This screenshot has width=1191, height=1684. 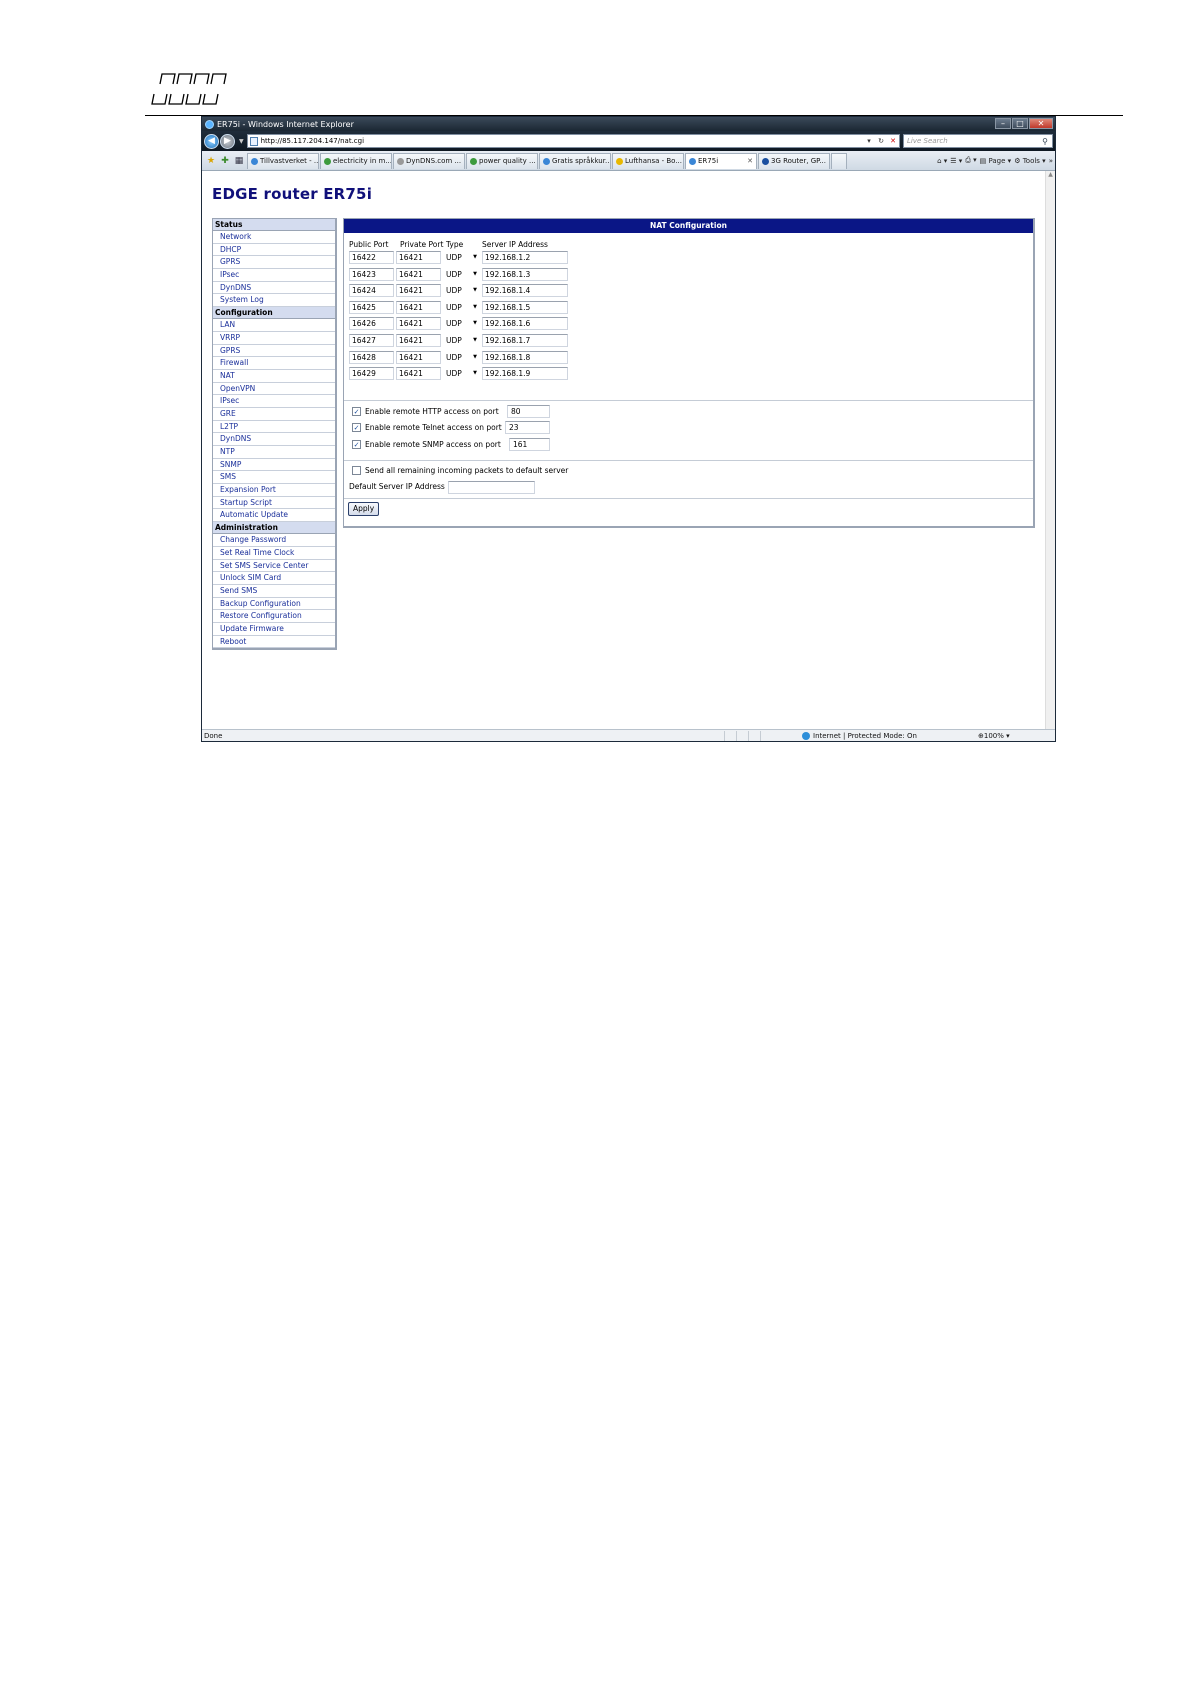 What do you see at coordinates (525, 324) in the screenshot?
I see `server-ip-field: 192.168.1.6` at bounding box center [525, 324].